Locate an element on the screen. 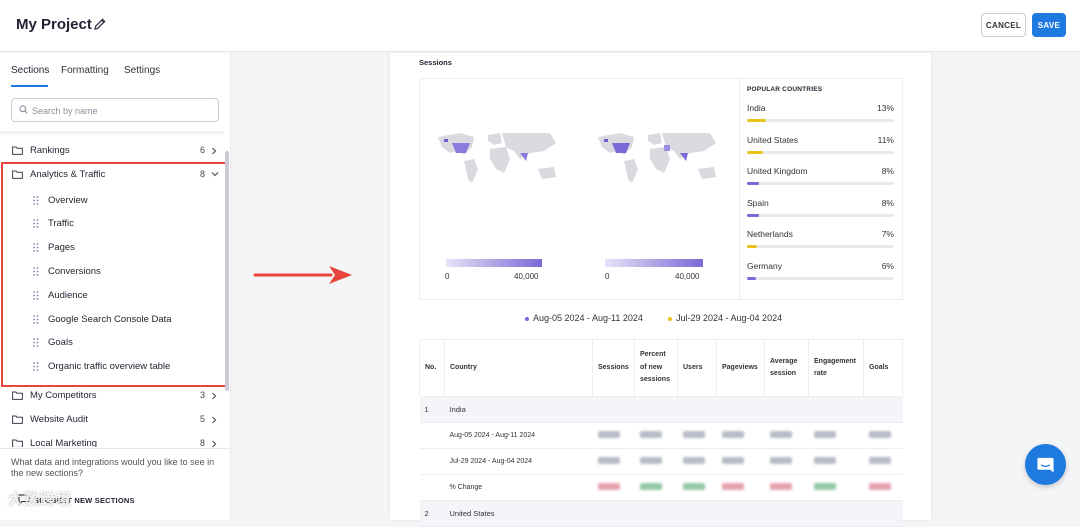  col-percent-new-sessions: Percent of new sessions is located at coordinates (656, 368).